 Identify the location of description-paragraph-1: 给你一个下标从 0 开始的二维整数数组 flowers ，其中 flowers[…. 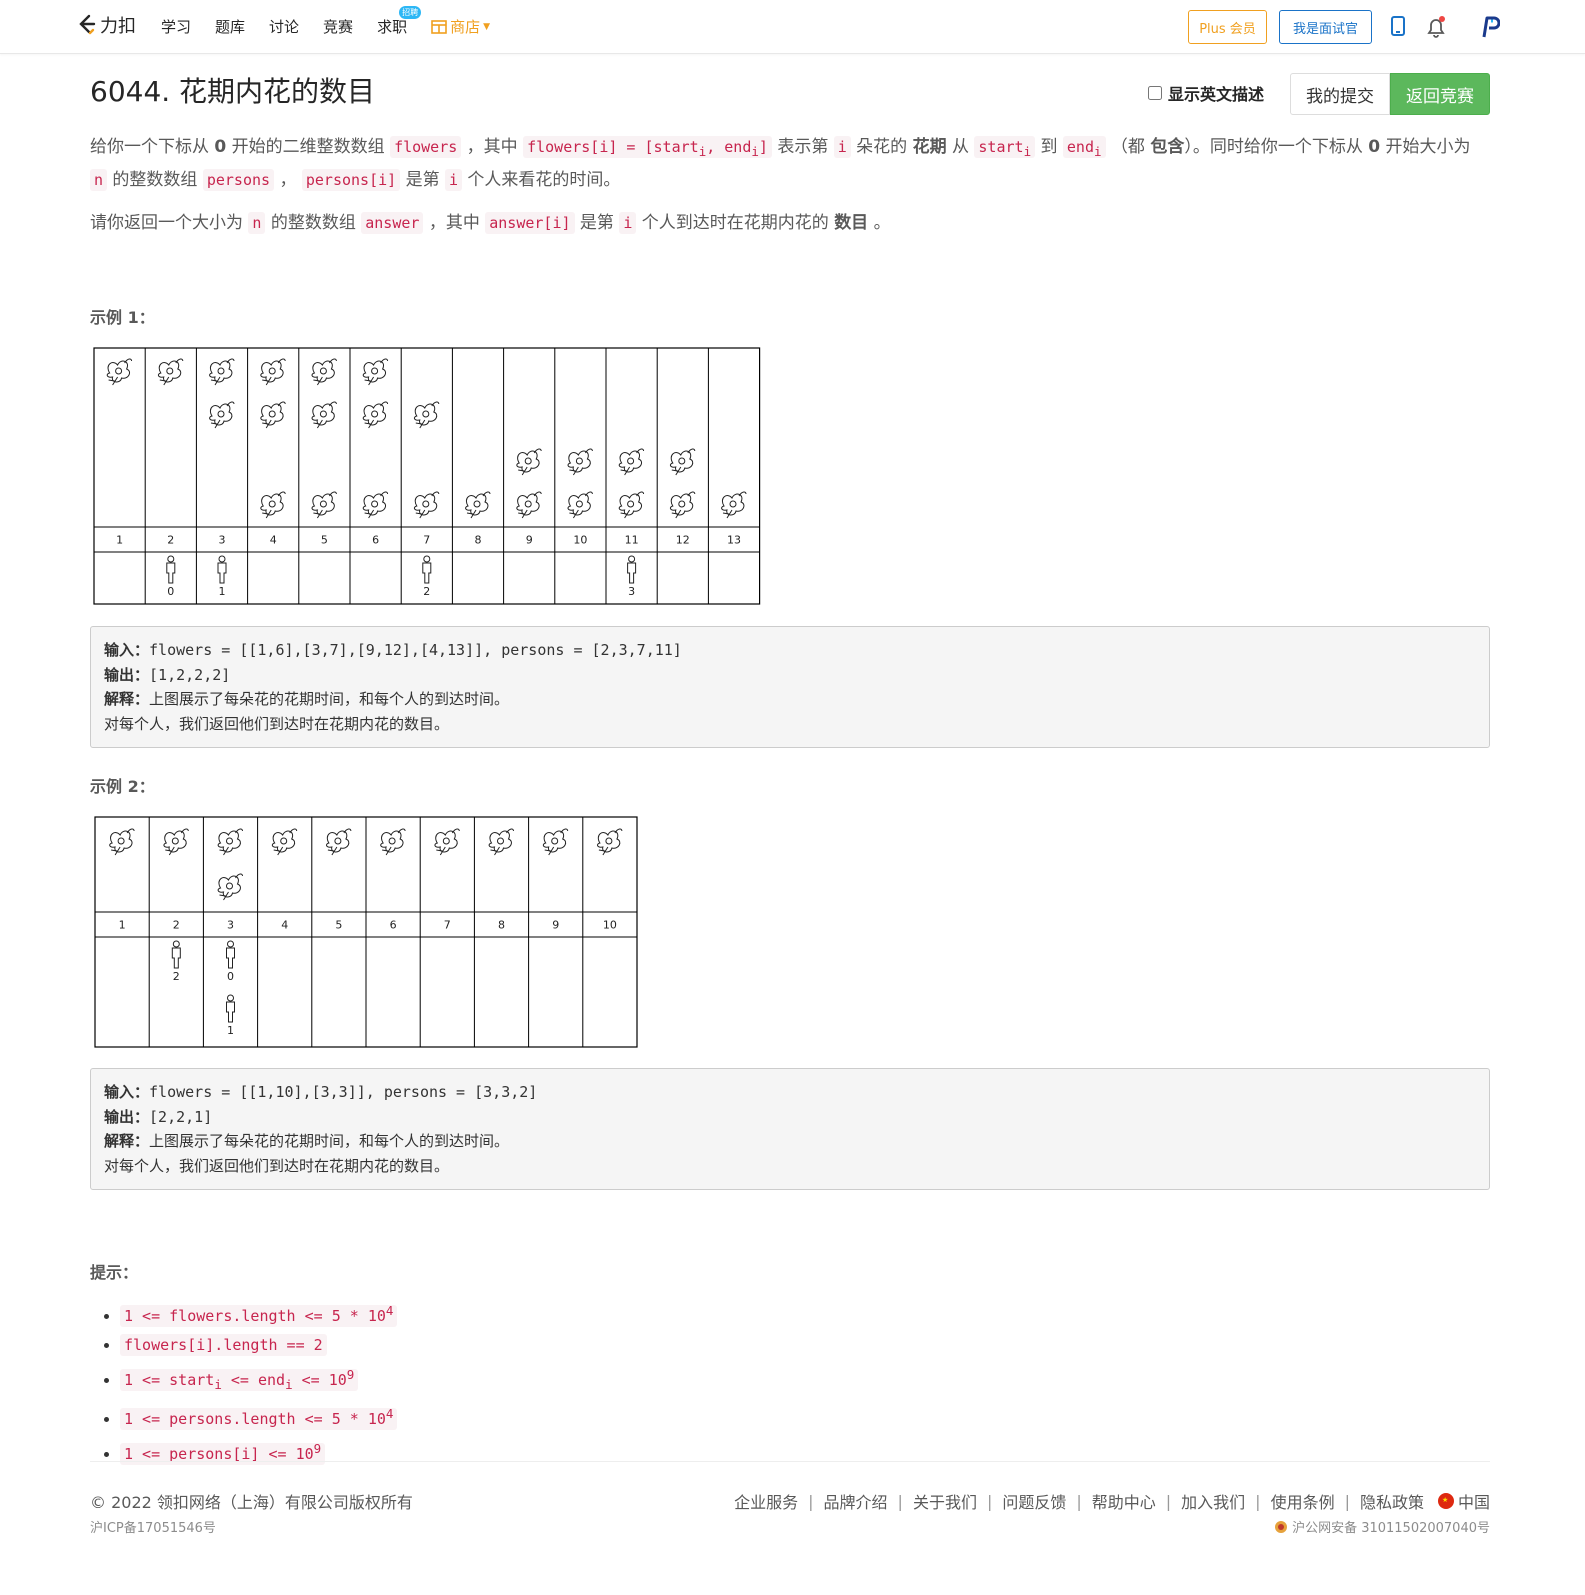
(780, 163).